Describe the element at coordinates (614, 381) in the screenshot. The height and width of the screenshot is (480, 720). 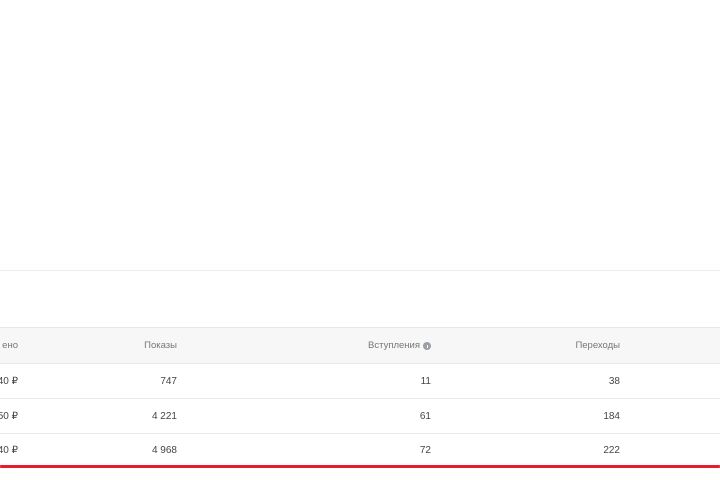
I see `cell-clicks: 38` at that location.